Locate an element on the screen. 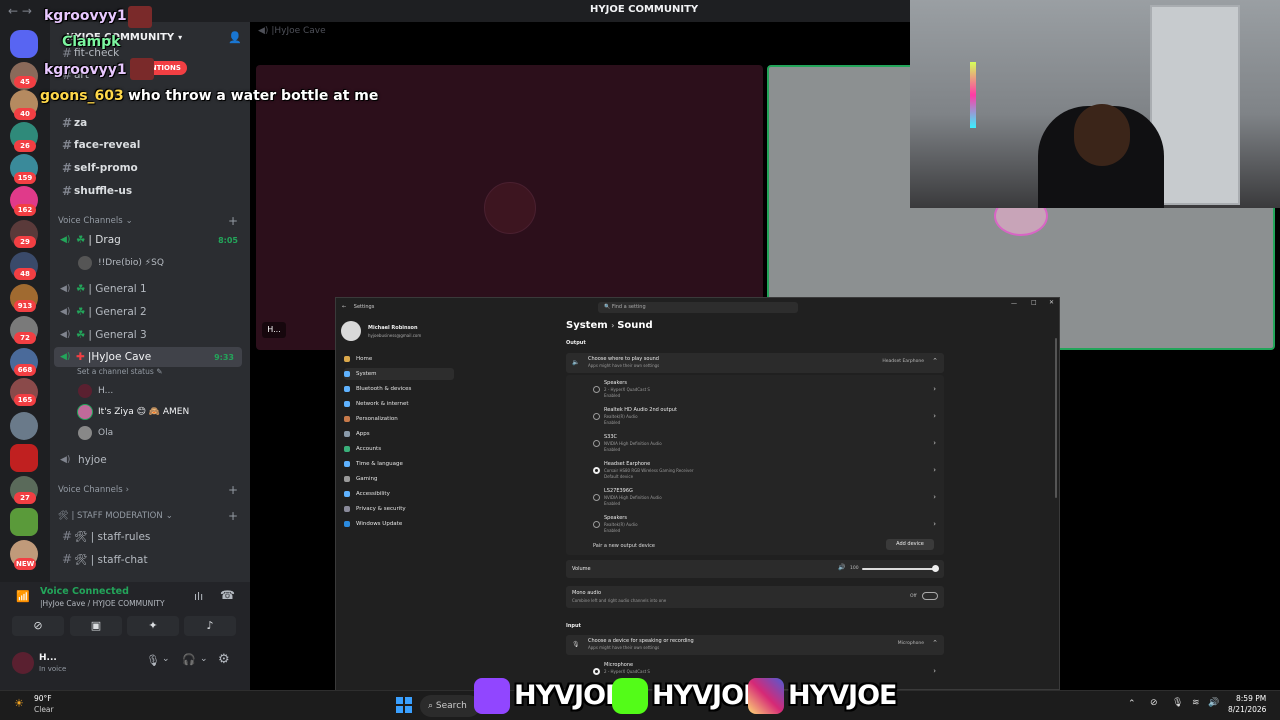  twitch-handle: HYVJOE is located at coordinates (568, 695).